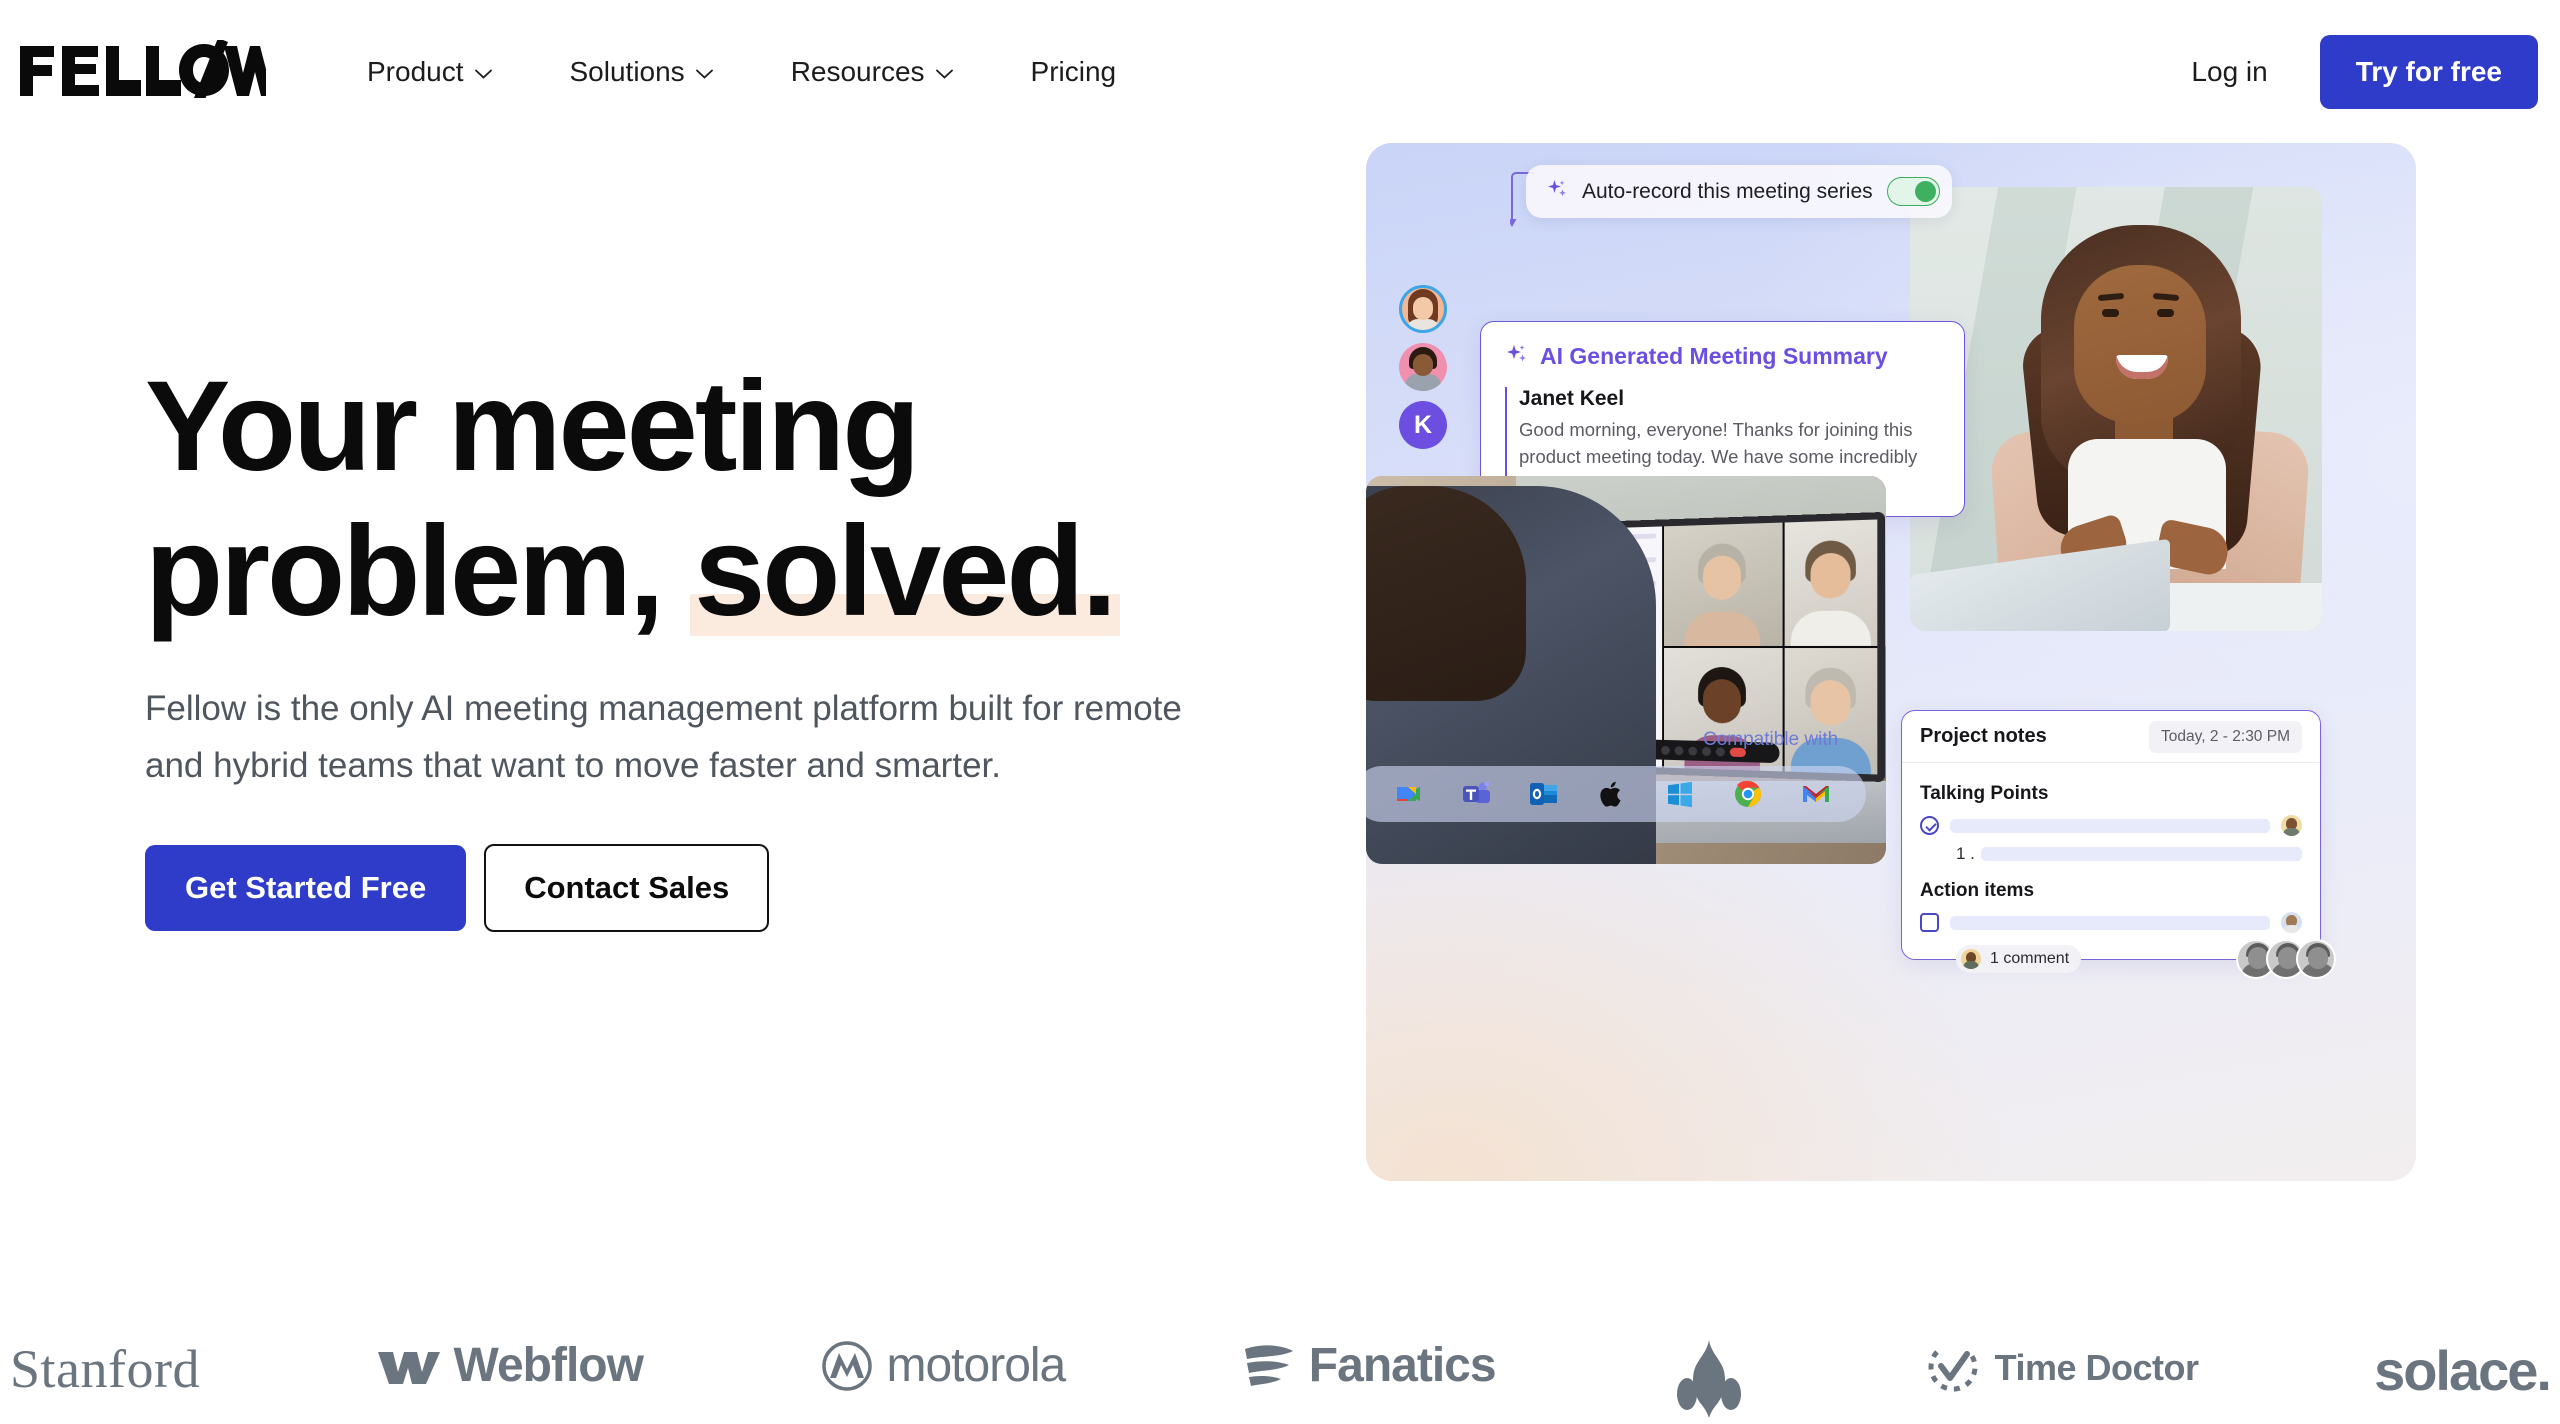 This screenshot has height=1424, width=2560. I want to click on main-nav: Product Solutions Resources Pricing, so click(741, 71).